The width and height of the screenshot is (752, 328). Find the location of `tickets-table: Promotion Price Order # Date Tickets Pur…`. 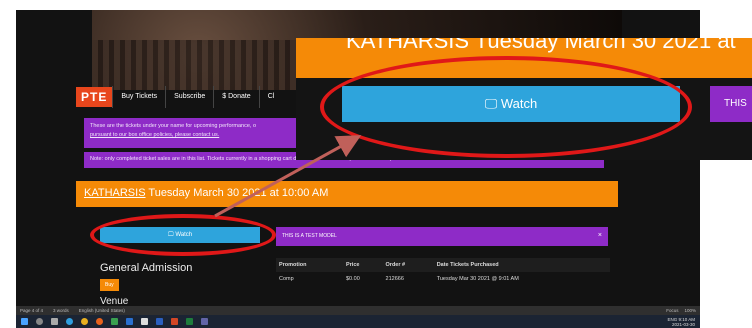

tickets-table: Promotion Price Order # Date Tickets Pur… is located at coordinates (443, 272).